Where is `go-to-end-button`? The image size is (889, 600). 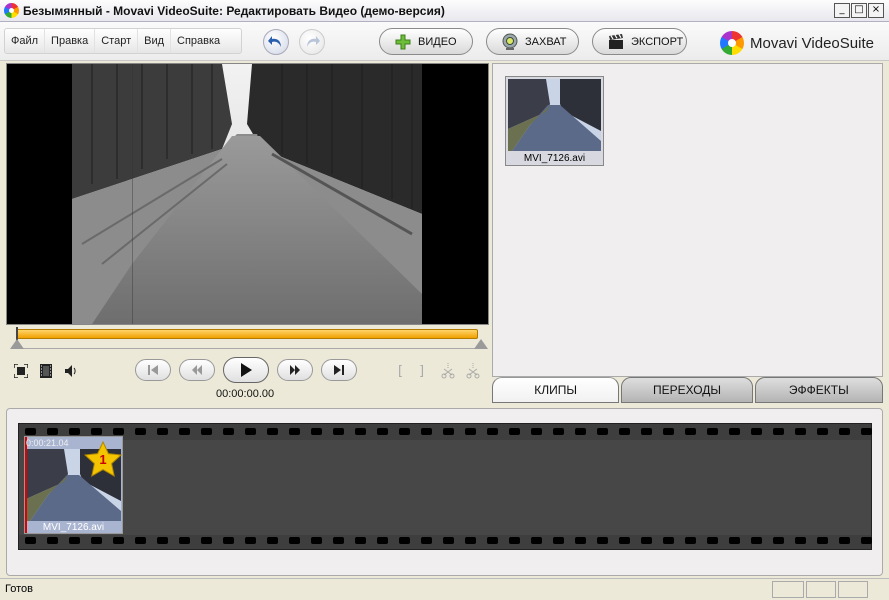
go-to-end-button is located at coordinates (339, 370).